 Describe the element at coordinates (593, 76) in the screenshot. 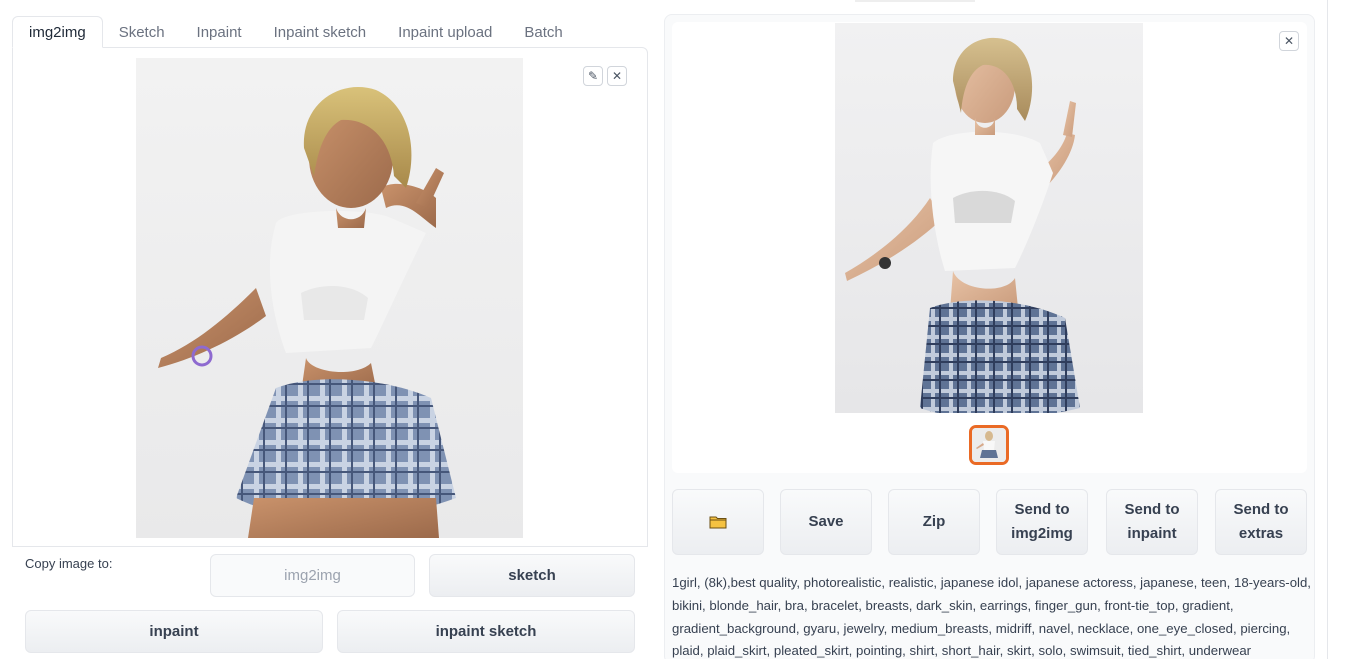

I see `pencil-icon: ✎` at that location.